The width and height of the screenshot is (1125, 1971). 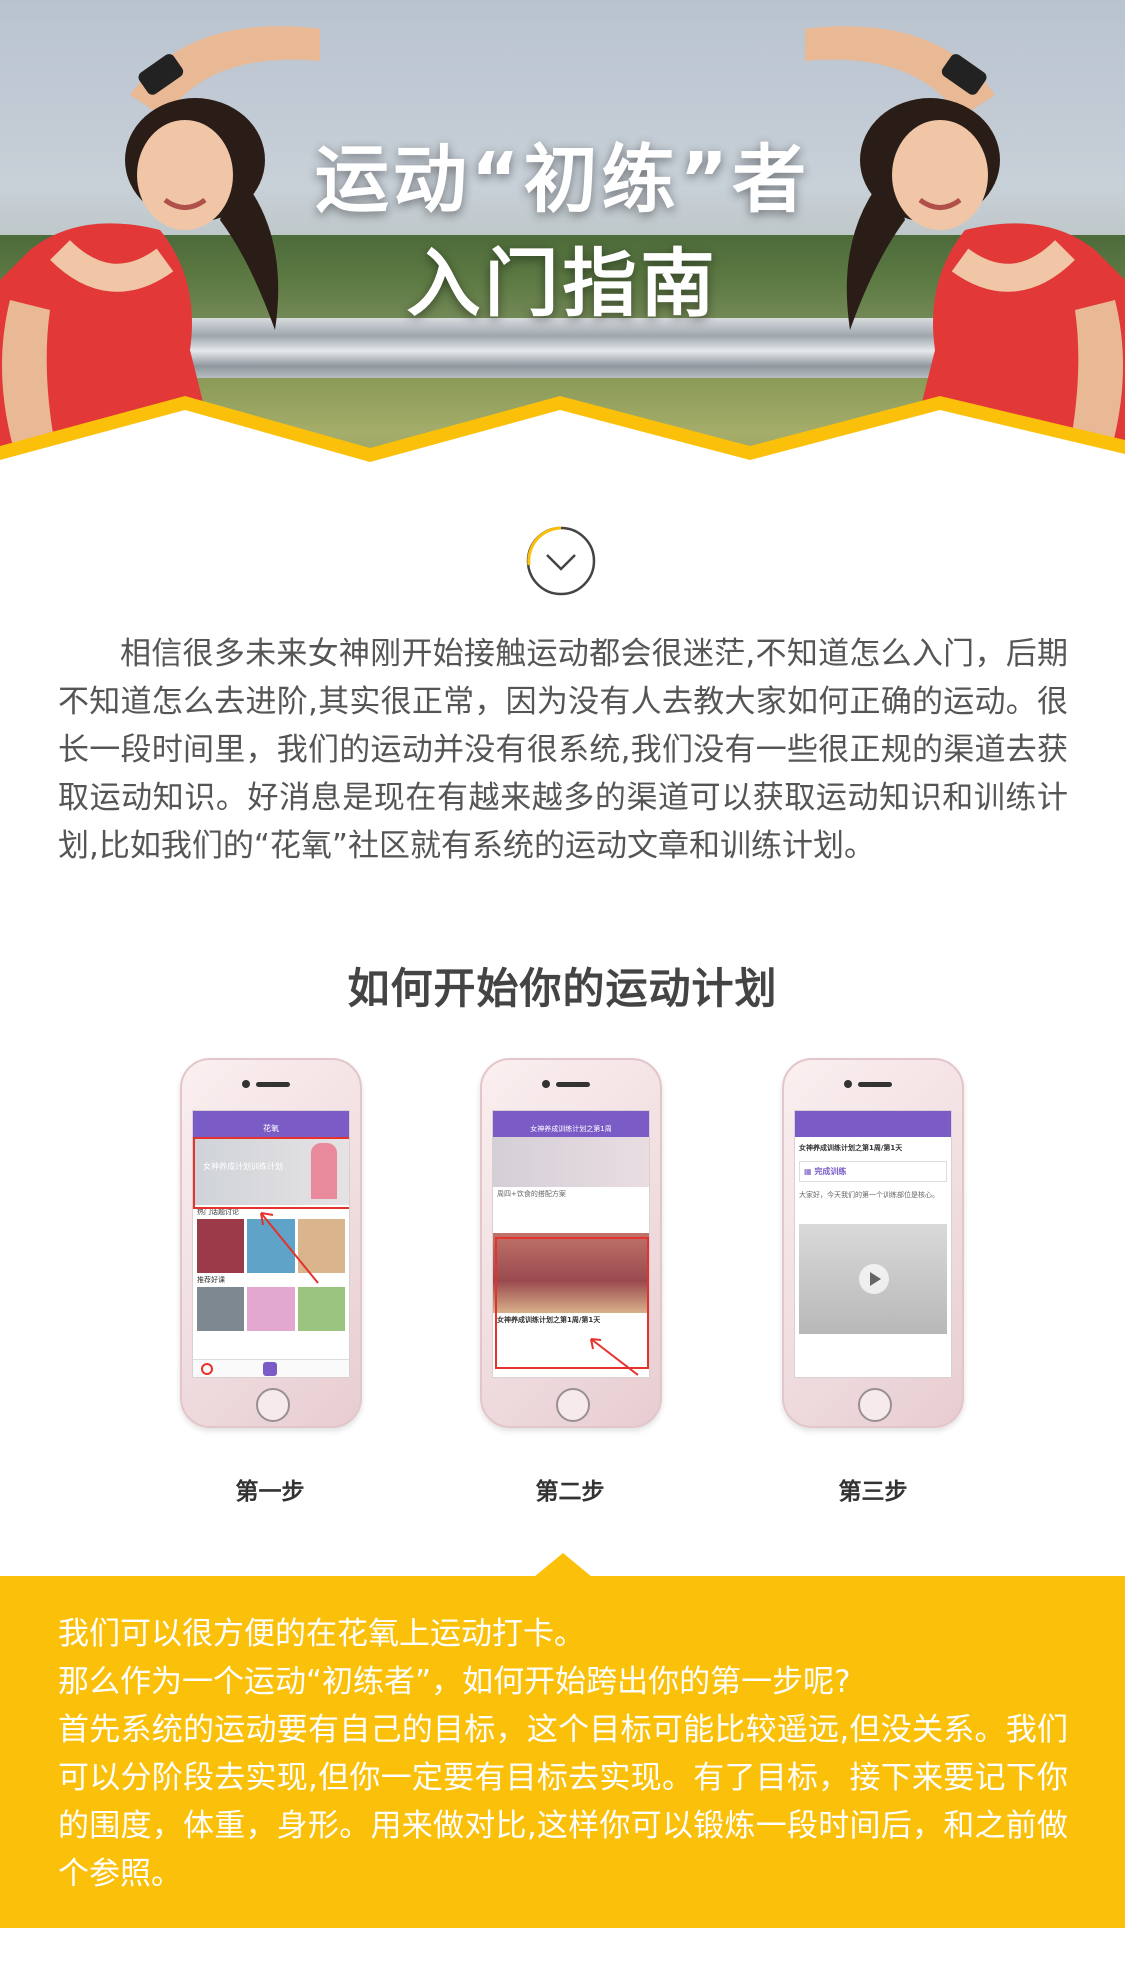 I want to click on recommend-grid, so click(x=271, y=1309).